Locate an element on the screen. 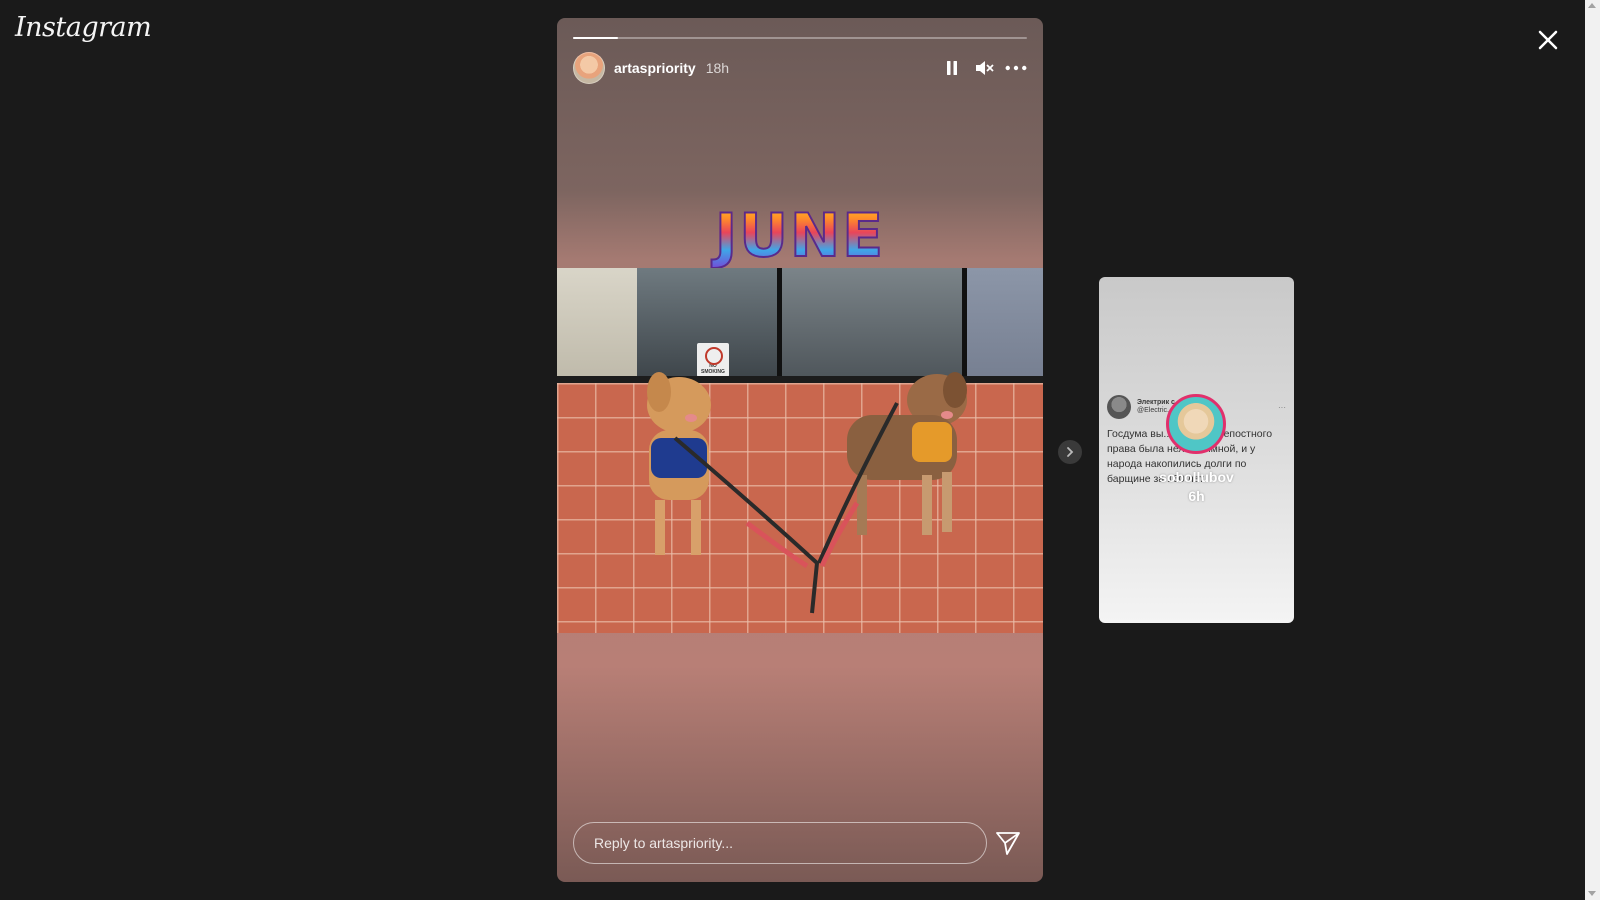  chevron-right-icon is located at coordinates (1070, 452).